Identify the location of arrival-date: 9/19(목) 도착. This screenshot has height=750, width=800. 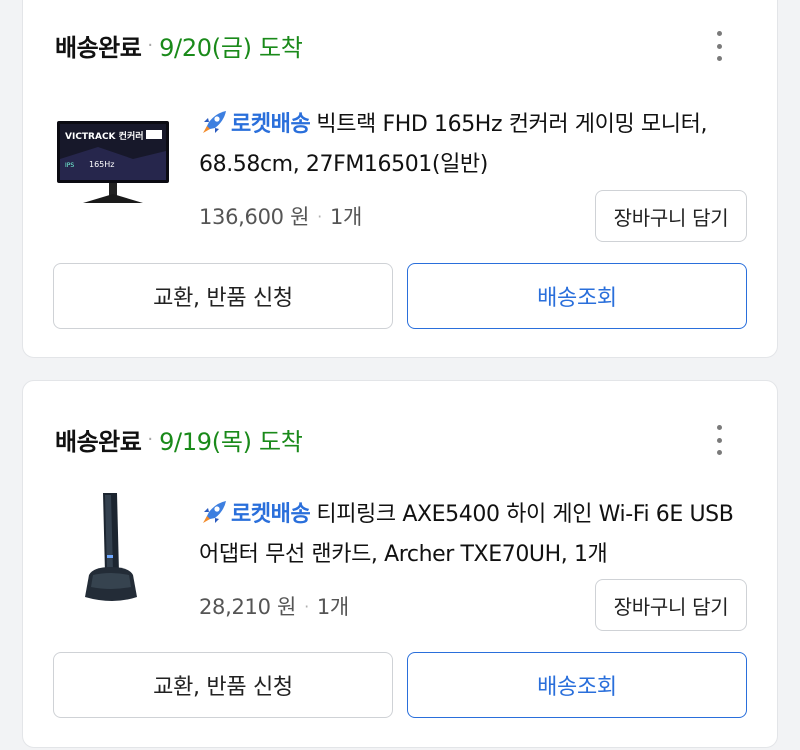
(231, 441).